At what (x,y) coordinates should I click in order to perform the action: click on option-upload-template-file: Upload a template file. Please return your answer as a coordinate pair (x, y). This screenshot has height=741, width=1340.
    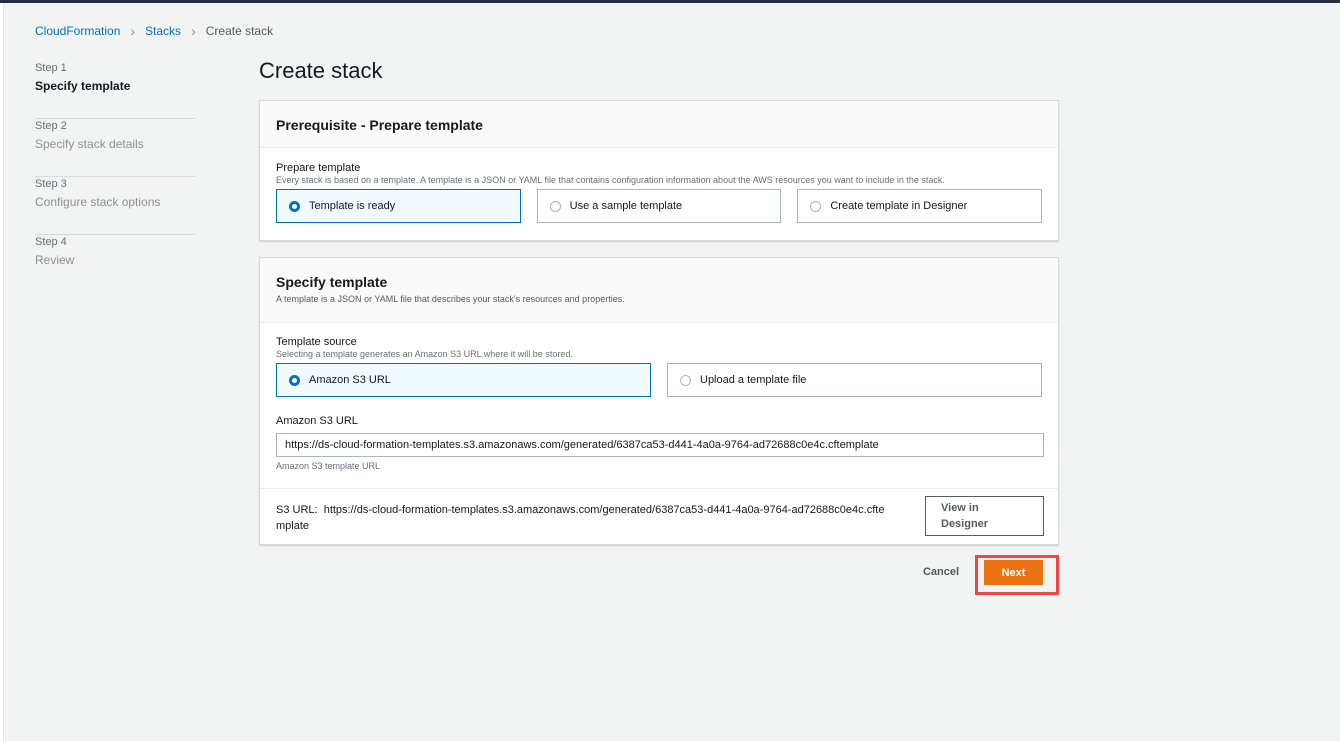
    Looking at the image, I should click on (854, 380).